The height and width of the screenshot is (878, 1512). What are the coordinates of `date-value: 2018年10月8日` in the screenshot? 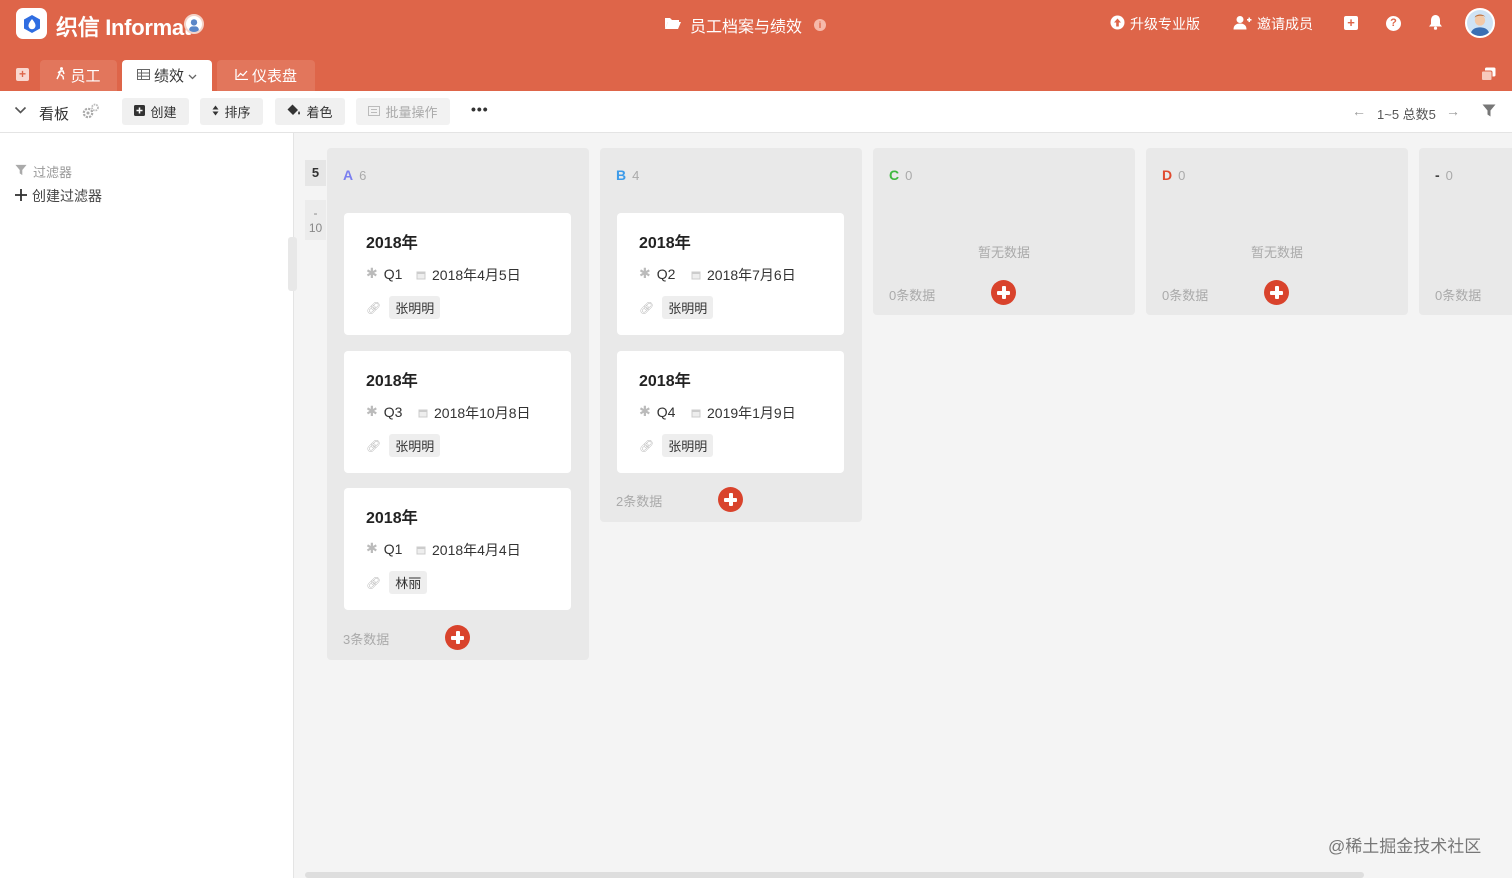 It's located at (482, 413).